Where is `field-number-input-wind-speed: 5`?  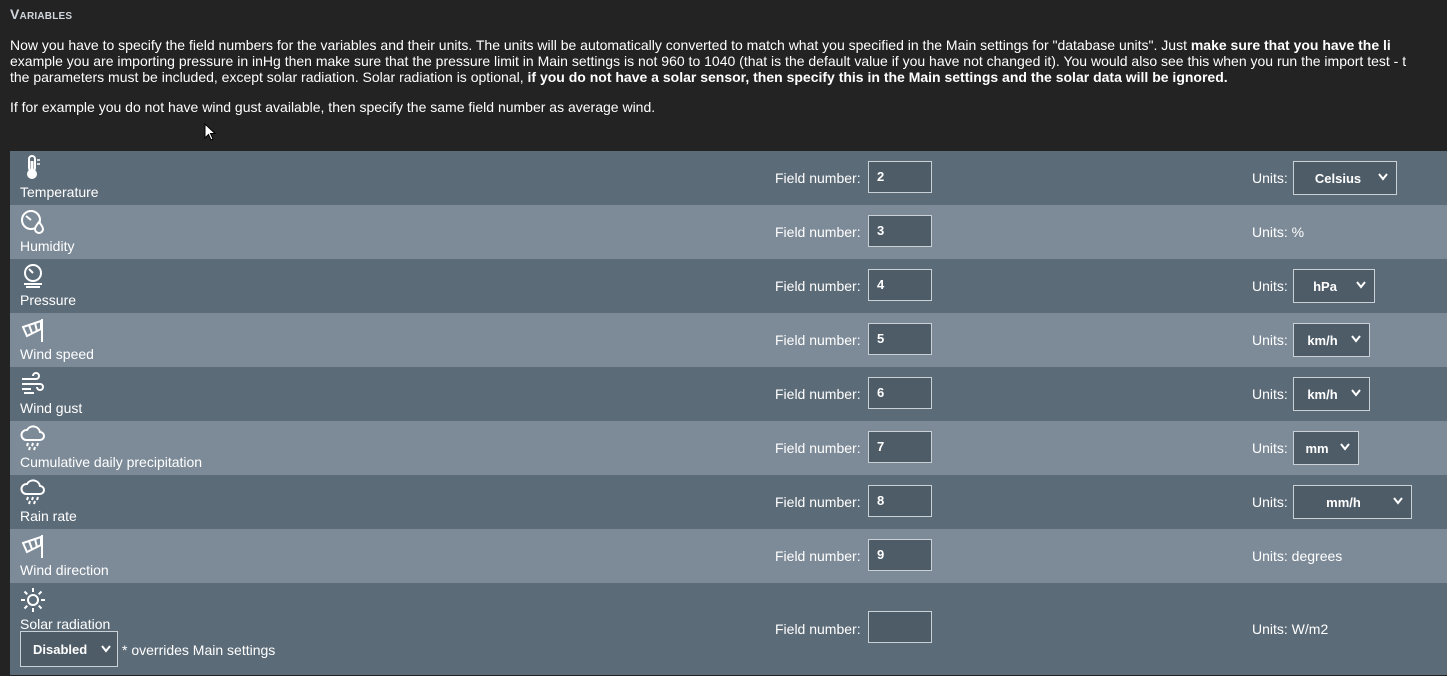
field-number-input-wind-speed: 5 is located at coordinates (900, 339).